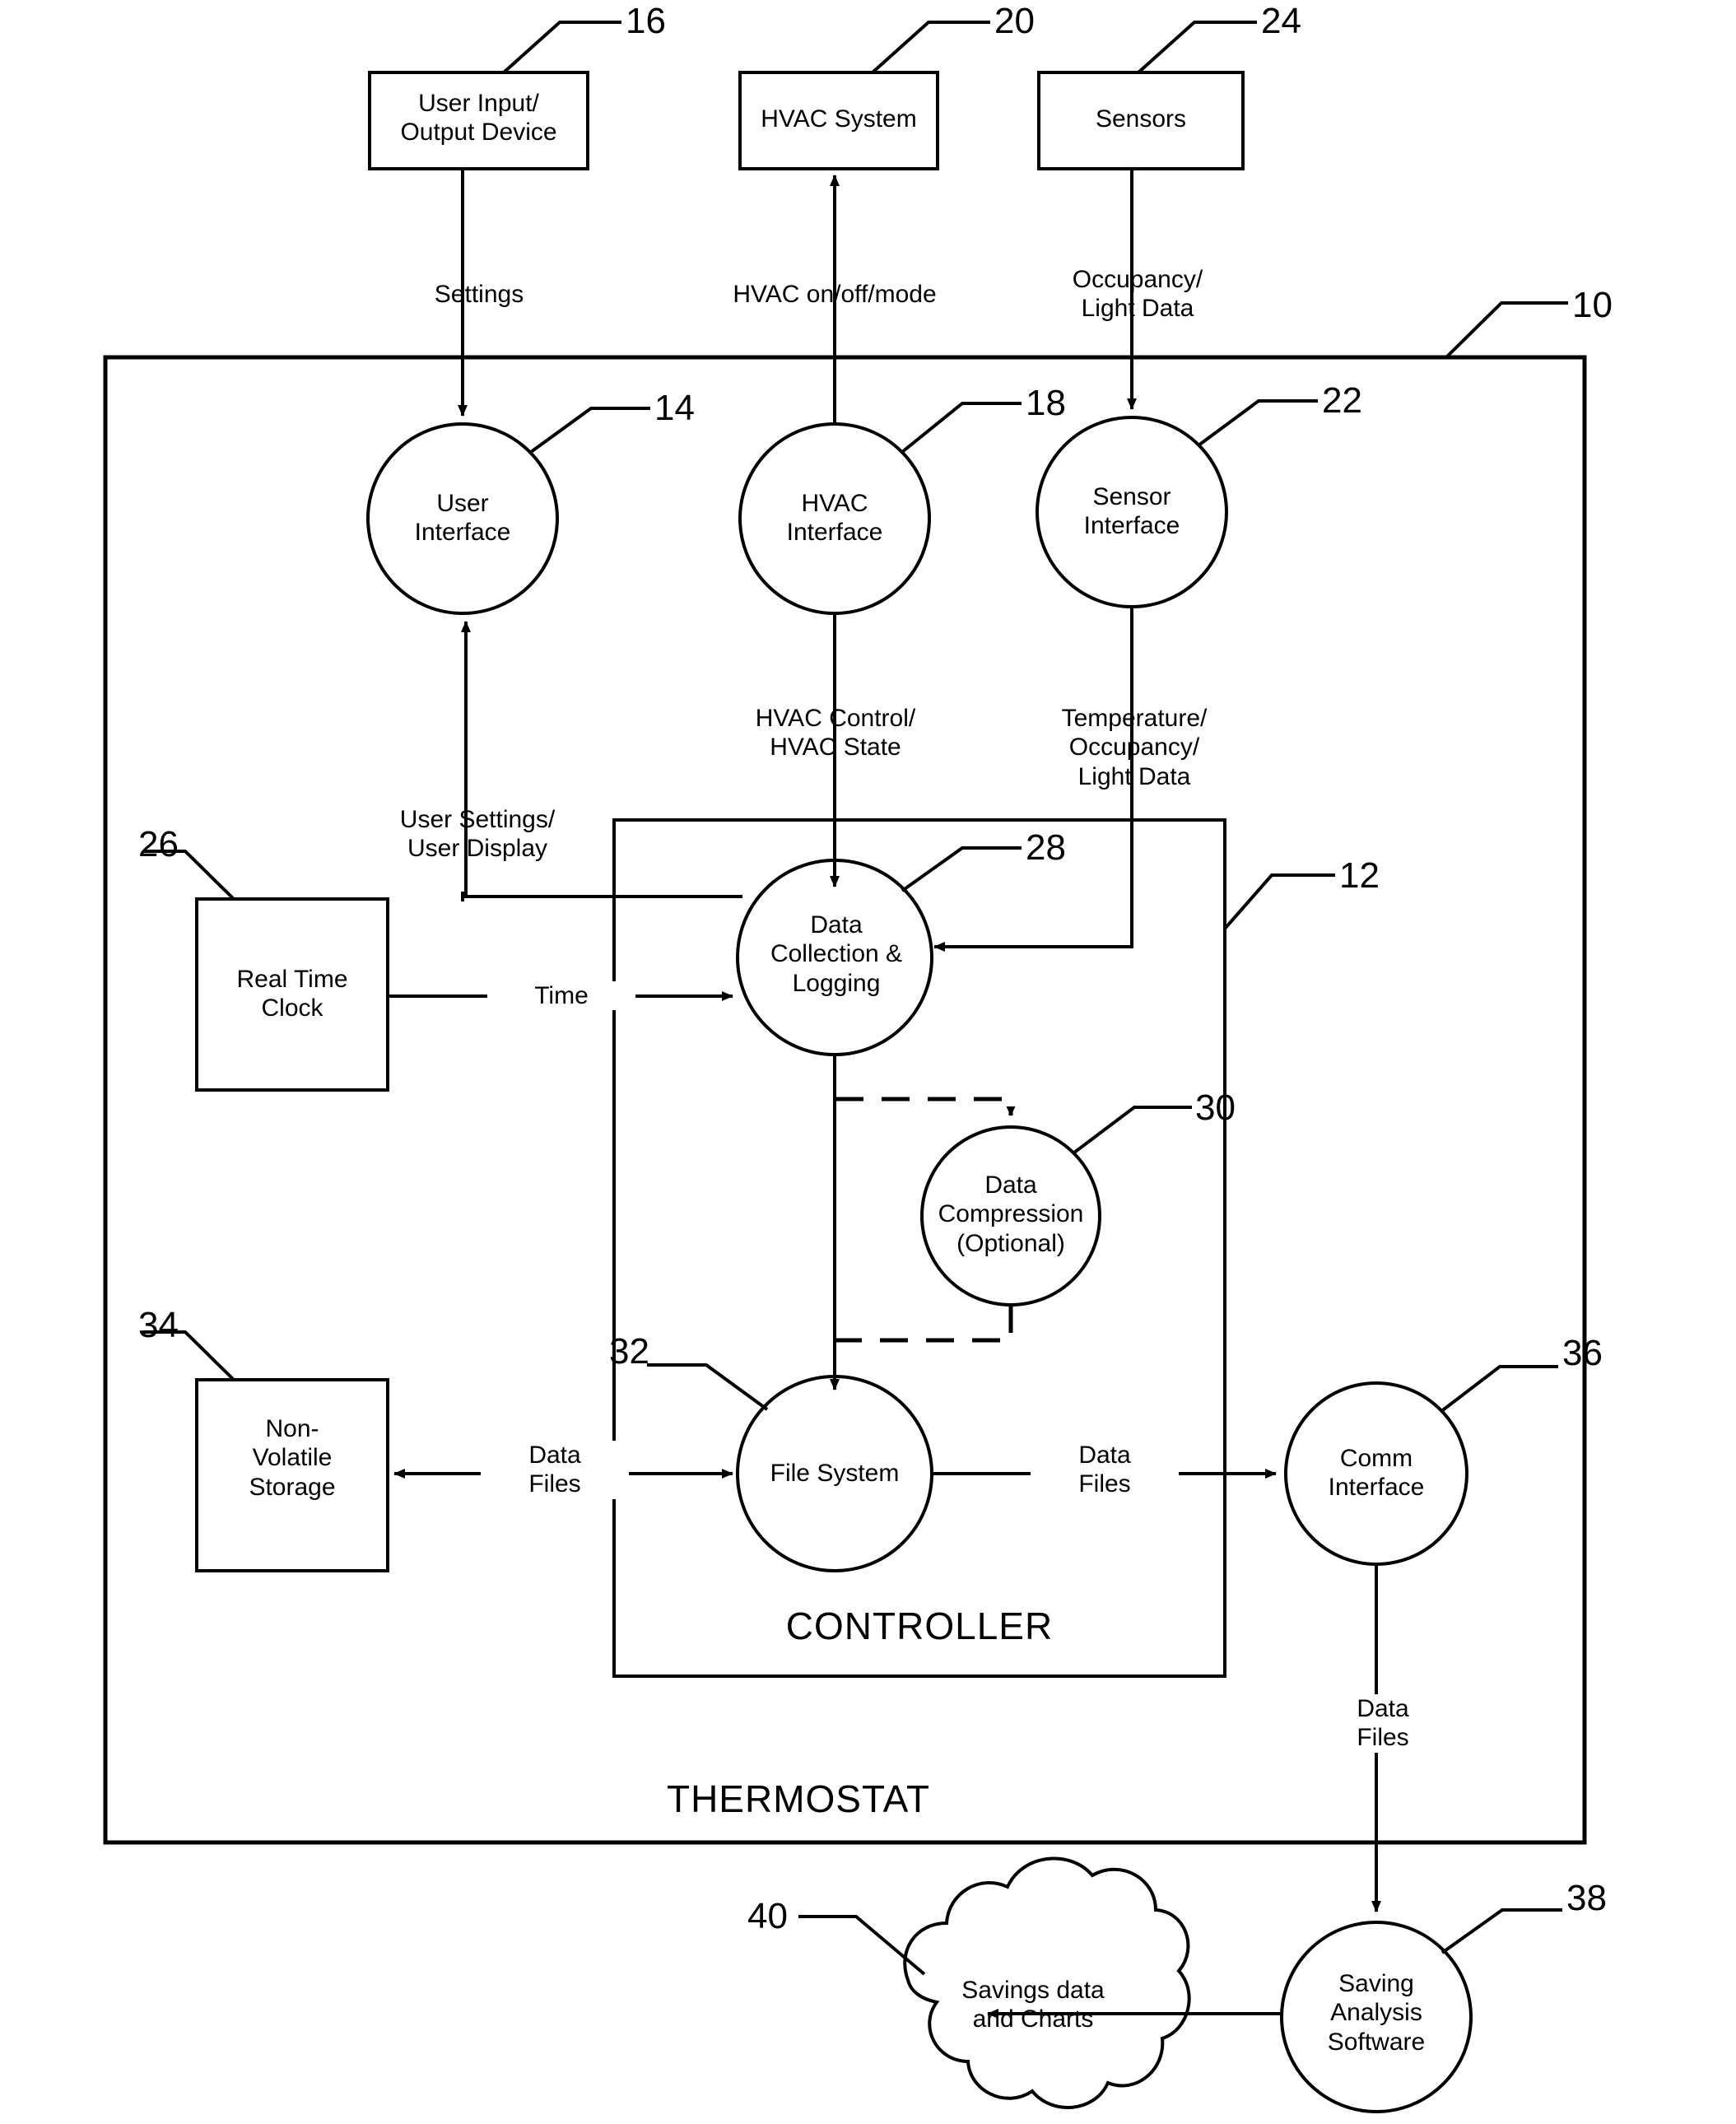  Describe the element at coordinates (158, 844) in the screenshot. I see `ref-26: 26` at that location.